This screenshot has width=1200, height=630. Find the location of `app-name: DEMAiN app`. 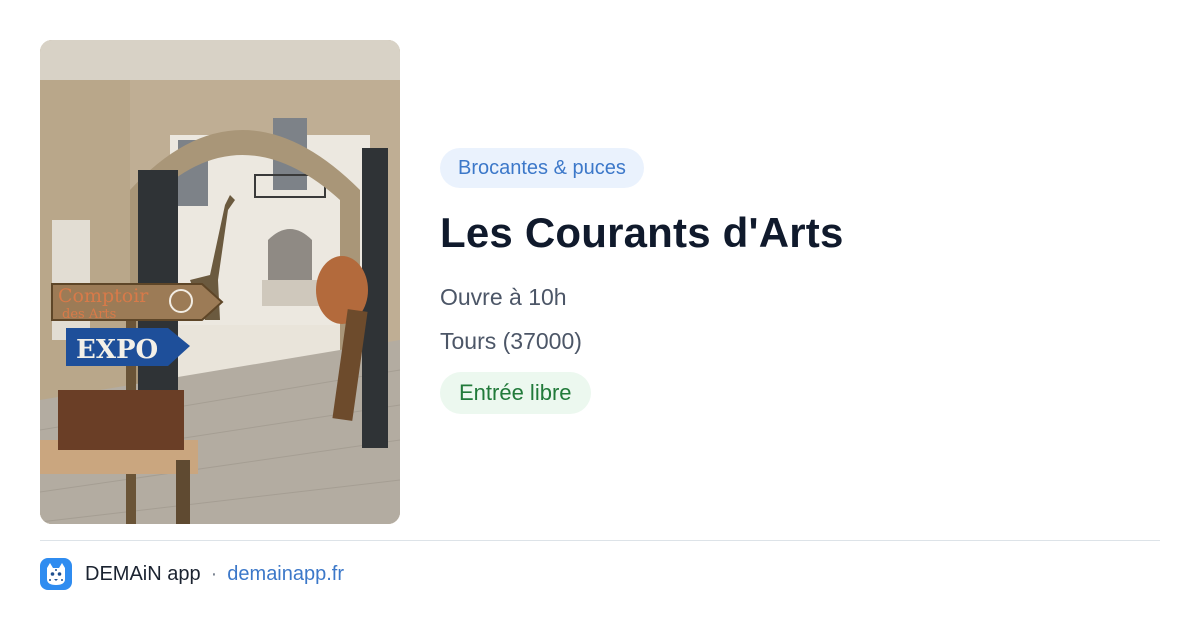

app-name: DEMAiN app is located at coordinates (143, 573).